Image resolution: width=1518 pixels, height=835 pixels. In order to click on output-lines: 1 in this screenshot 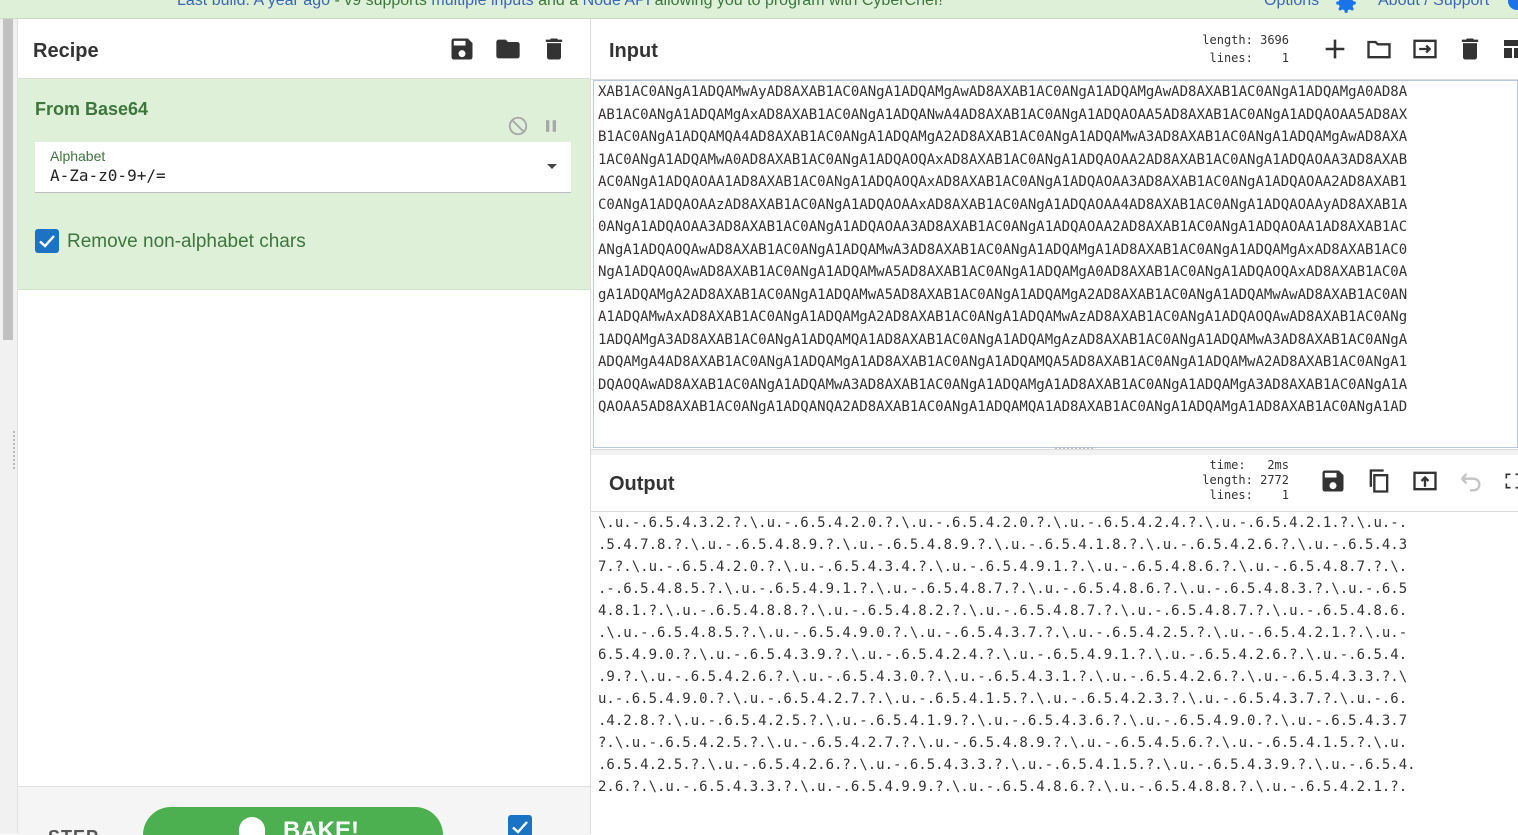, I will do `click(1285, 495)`.